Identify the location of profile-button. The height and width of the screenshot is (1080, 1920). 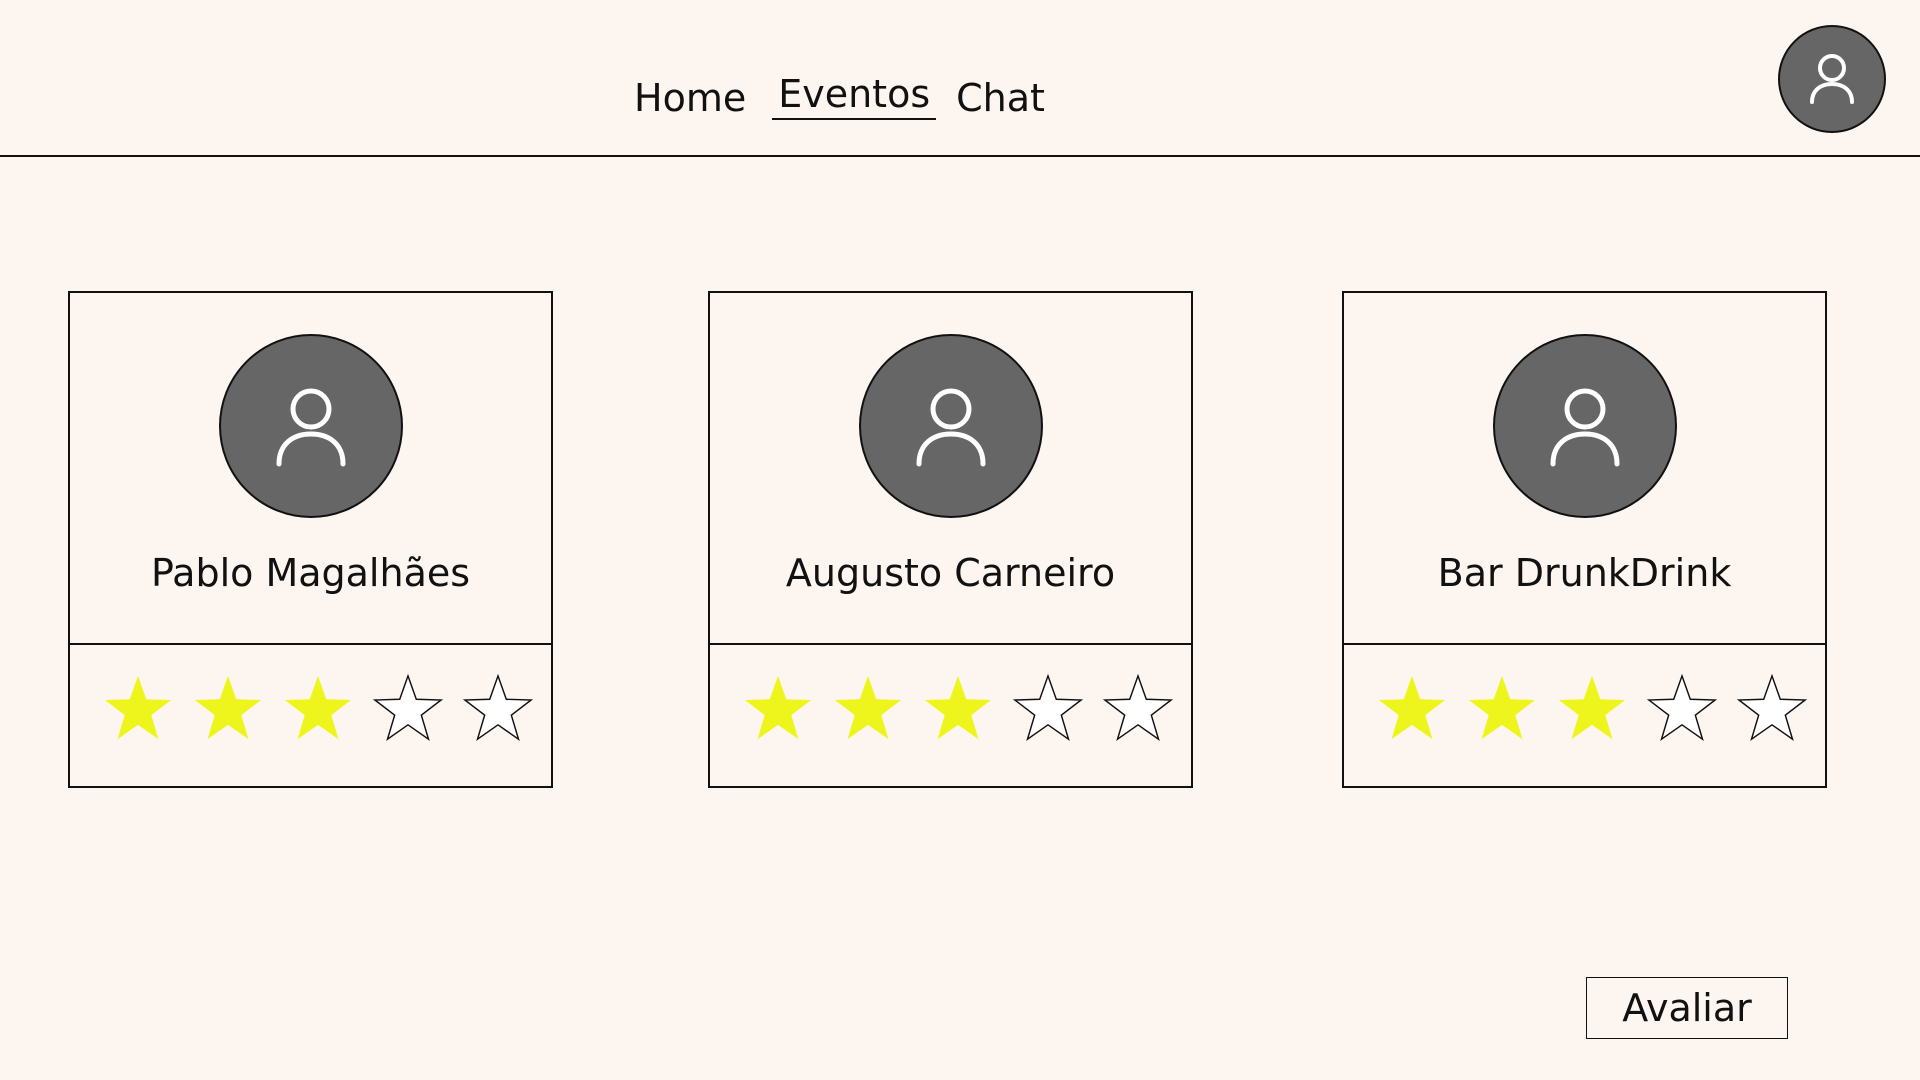
(1832, 79).